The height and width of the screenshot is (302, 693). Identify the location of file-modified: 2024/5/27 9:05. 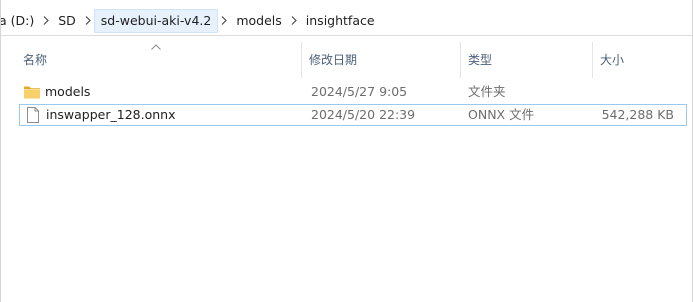
(359, 91).